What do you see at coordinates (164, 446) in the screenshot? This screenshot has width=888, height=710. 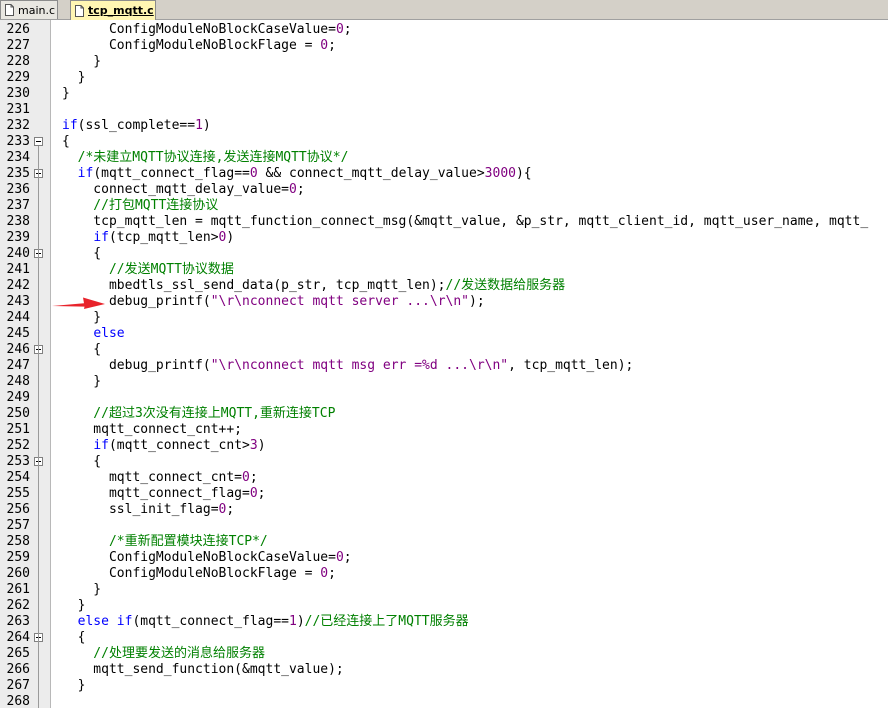 I see `code-text: if(mqtt_connect_cnt>3)` at bounding box center [164, 446].